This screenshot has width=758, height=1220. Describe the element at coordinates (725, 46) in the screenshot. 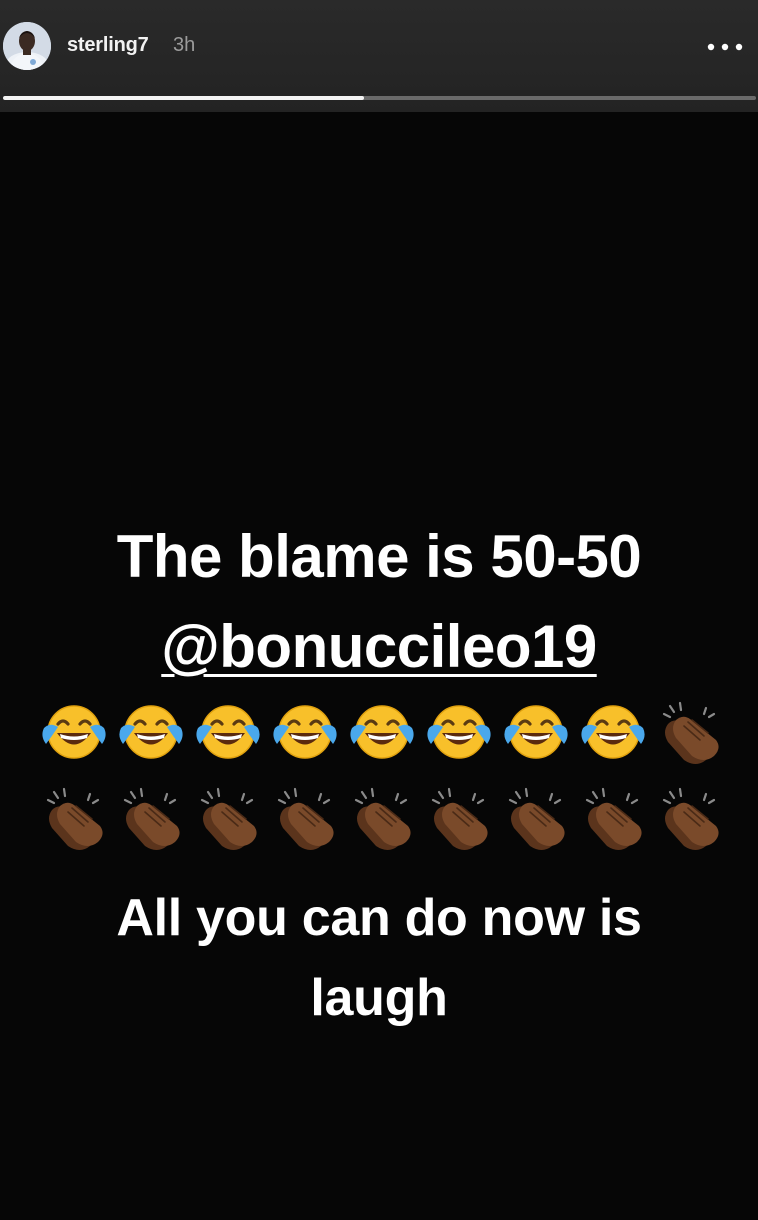

I see `ellipsis-icon` at that location.